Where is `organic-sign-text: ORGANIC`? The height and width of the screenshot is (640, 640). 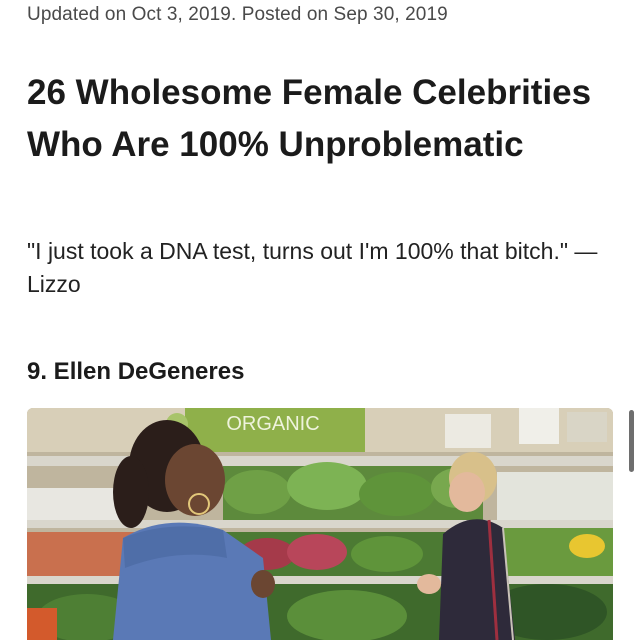
organic-sign-text: ORGANIC is located at coordinates (272, 424).